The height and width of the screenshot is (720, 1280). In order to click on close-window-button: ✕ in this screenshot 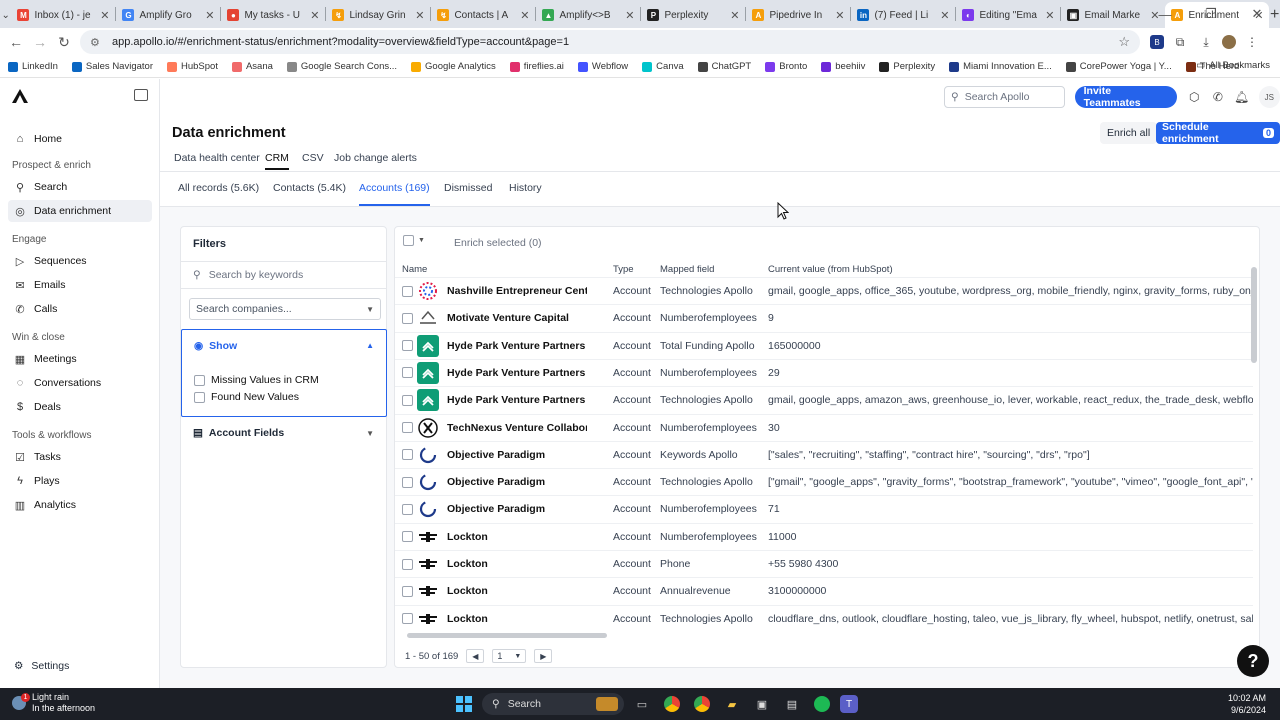, I will do `click(1257, 14)`.